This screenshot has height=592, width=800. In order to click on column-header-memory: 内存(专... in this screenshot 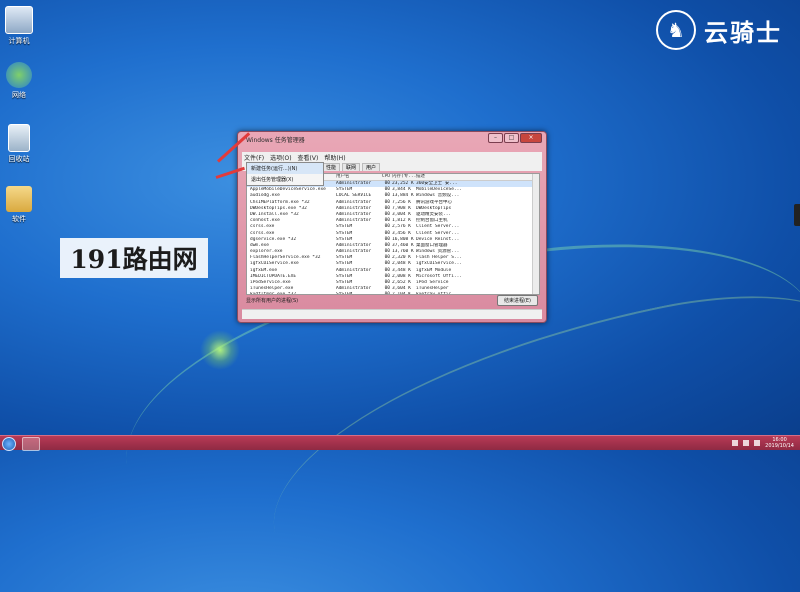, I will do `click(404, 177)`.